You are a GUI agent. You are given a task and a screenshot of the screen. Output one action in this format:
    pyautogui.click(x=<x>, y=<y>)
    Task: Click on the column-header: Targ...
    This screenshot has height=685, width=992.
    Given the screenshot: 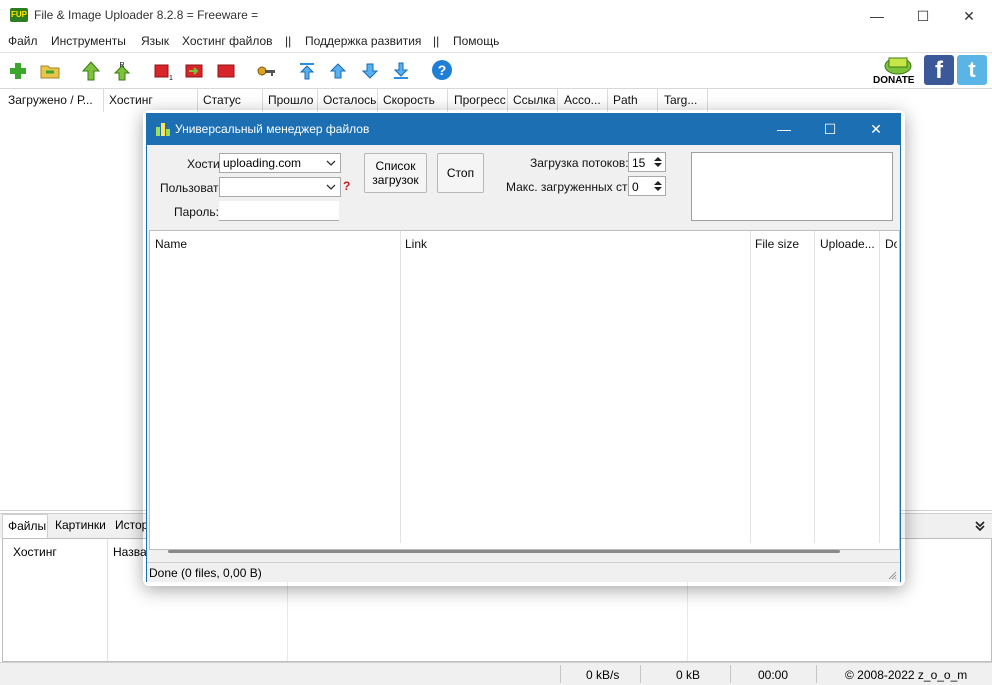 What is the action you would take?
    pyautogui.click(x=686, y=100)
    